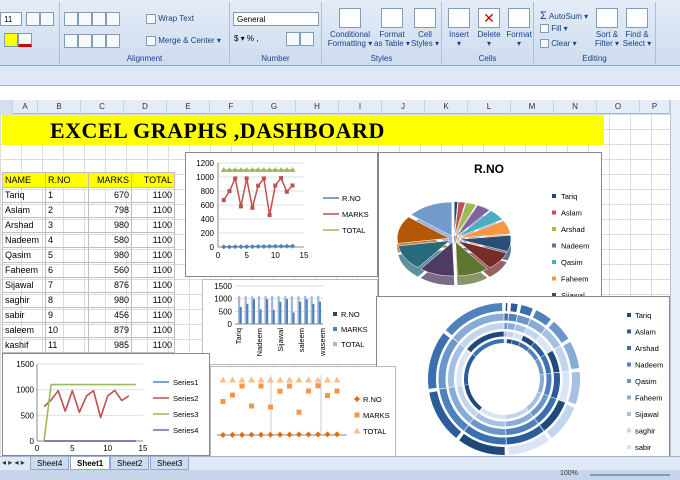 The width and height of the screenshot is (680, 480). I want to click on sheet-tab-sheet4: Sheet4, so click(50, 463).